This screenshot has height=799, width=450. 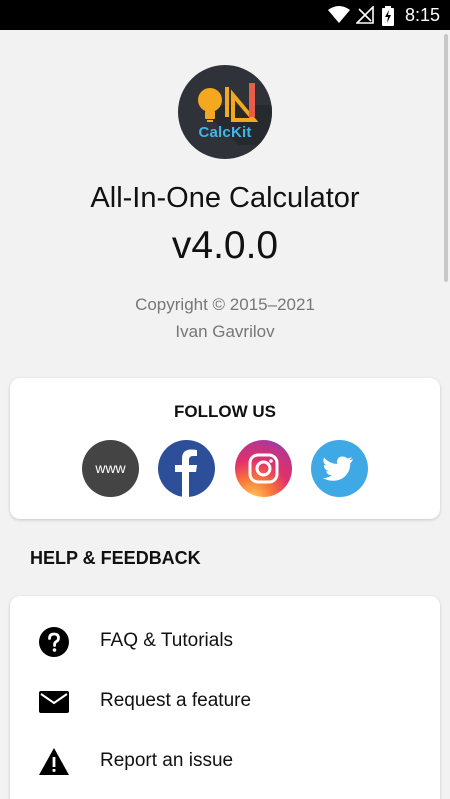 What do you see at coordinates (167, 640) in the screenshot?
I see `faq-tutorials-label: FAQ & Tutorials` at bounding box center [167, 640].